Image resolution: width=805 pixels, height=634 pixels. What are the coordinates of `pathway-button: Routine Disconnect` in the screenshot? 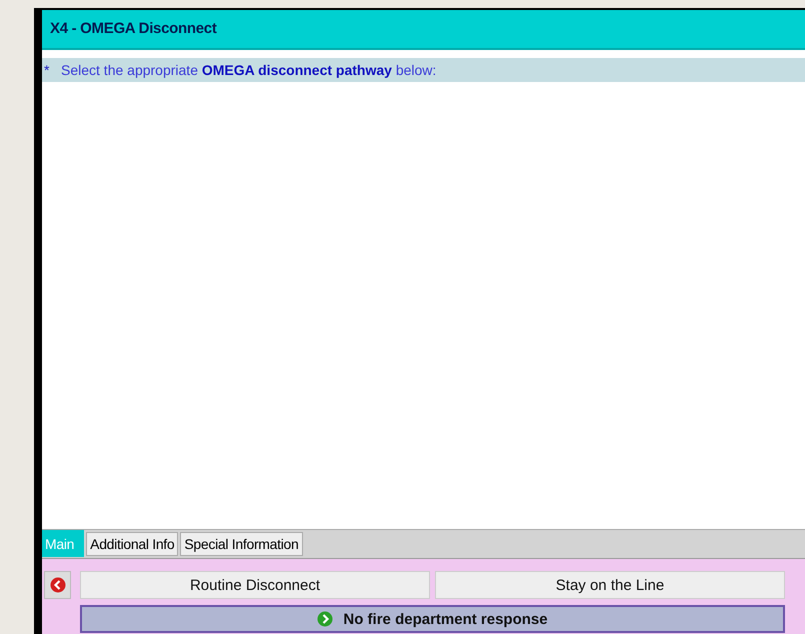 It's located at (255, 585).